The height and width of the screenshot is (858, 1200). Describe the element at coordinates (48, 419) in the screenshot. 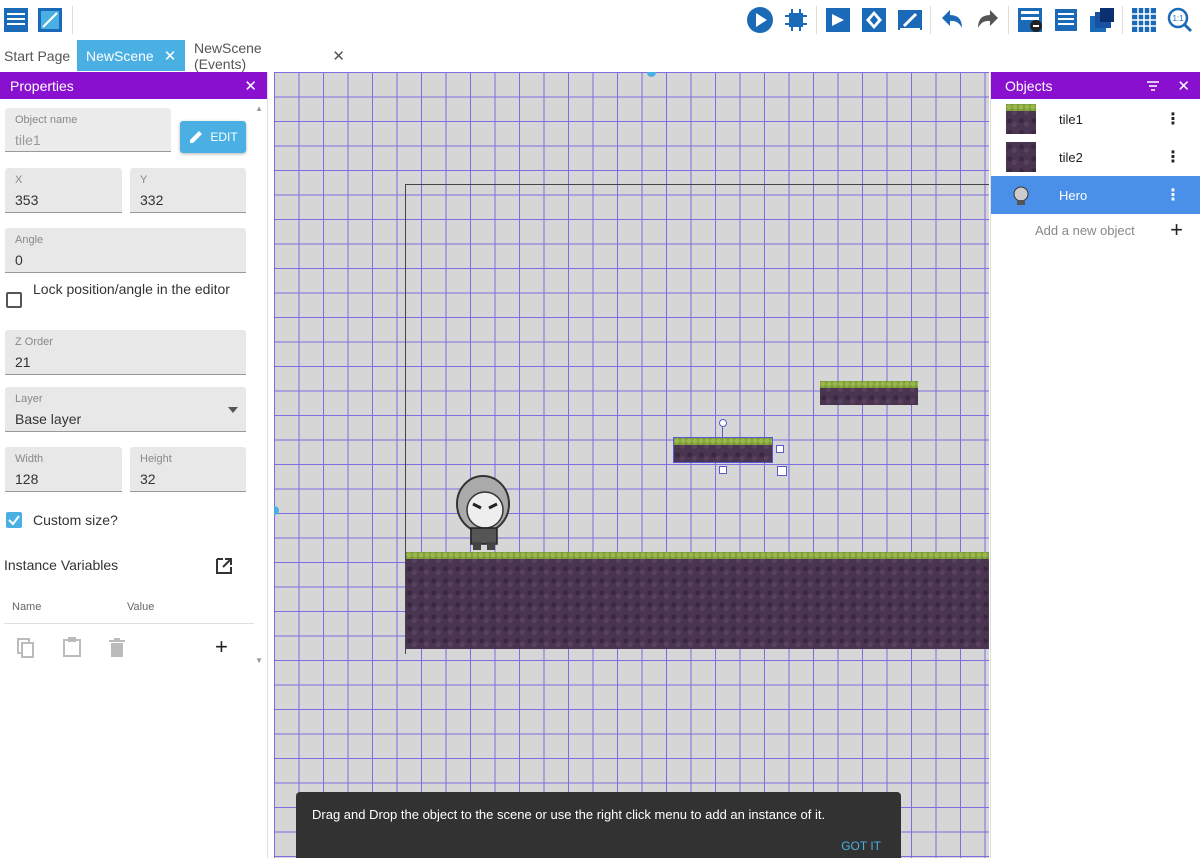

I see `field-value: Base layer` at that location.